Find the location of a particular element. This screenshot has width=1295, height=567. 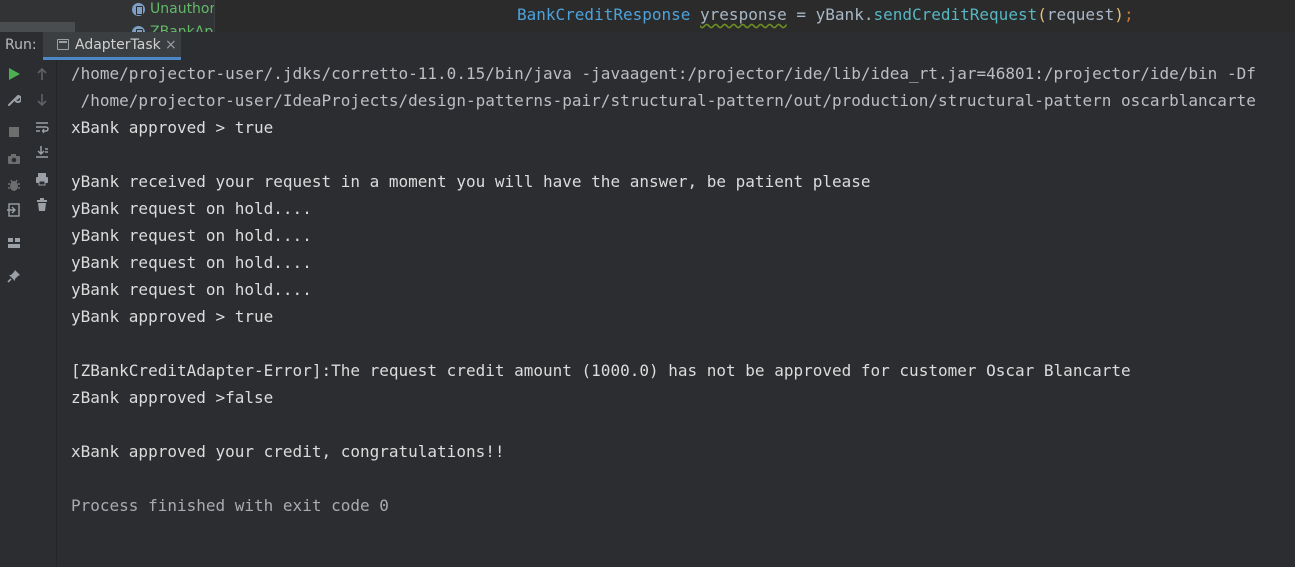

down-arrow-icon is located at coordinates (42, 100).